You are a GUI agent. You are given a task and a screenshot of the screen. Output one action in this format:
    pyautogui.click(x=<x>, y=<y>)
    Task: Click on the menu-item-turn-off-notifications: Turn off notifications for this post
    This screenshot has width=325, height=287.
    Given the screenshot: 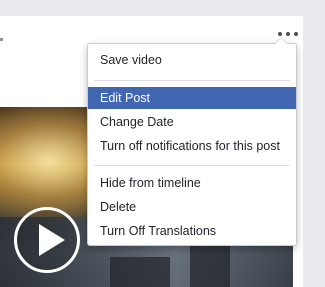 What is the action you would take?
    pyautogui.click(x=192, y=146)
    